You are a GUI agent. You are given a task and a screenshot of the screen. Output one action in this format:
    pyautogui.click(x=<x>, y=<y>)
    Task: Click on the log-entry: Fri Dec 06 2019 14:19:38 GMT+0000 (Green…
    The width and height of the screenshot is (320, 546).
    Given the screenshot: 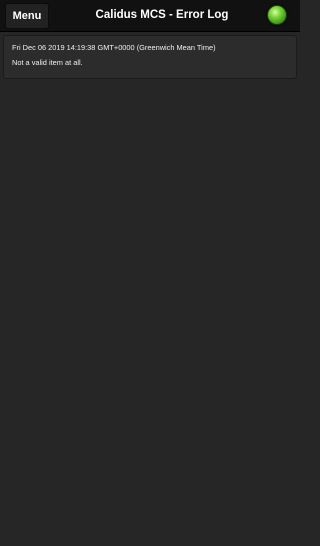 What is the action you would take?
    pyautogui.click(x=150, y=57)
    